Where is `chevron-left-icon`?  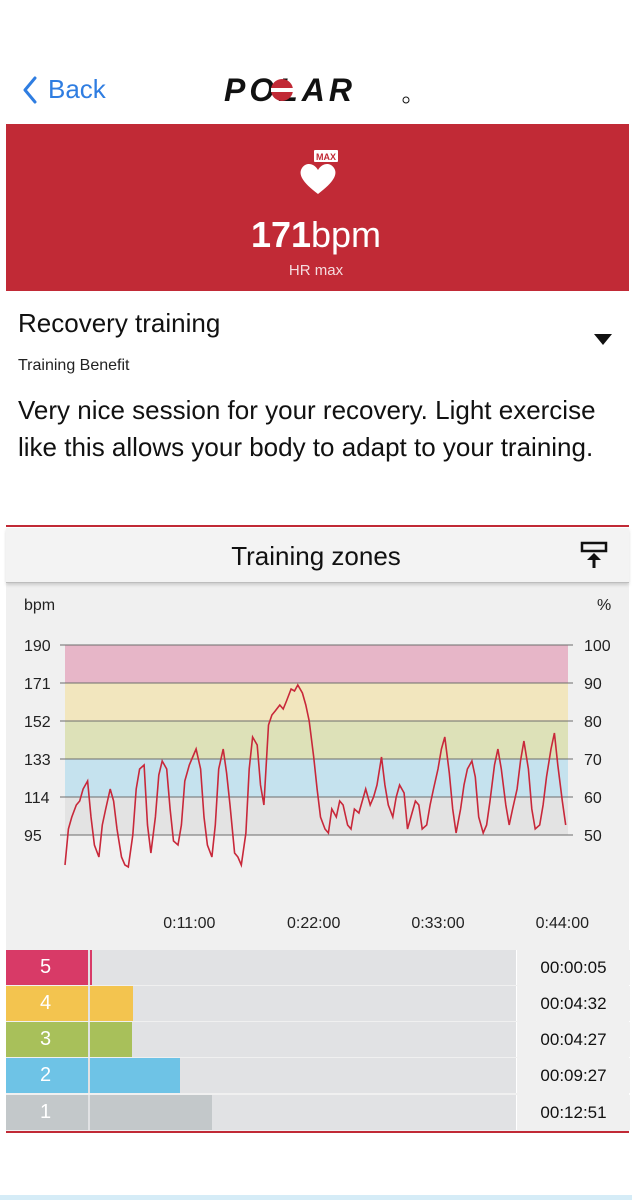 chevron-left-icon is located at coordinates (30, 89).